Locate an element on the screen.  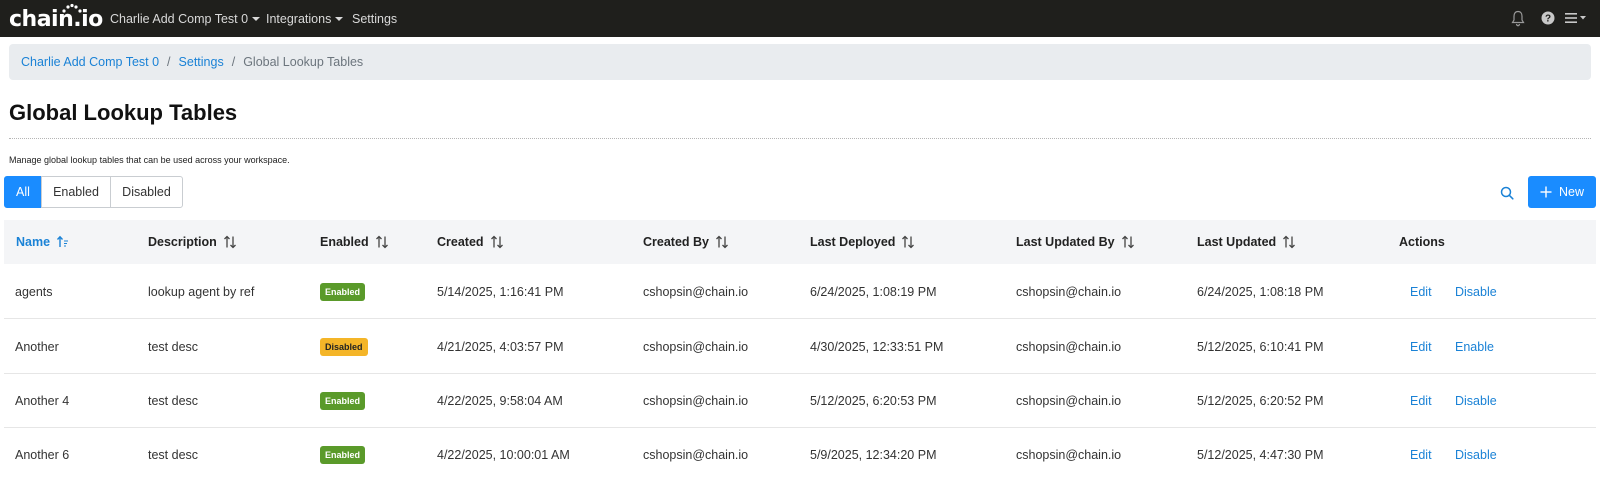
column-header-last-deployed: Last Deployed is located at coordinates (862, 242).